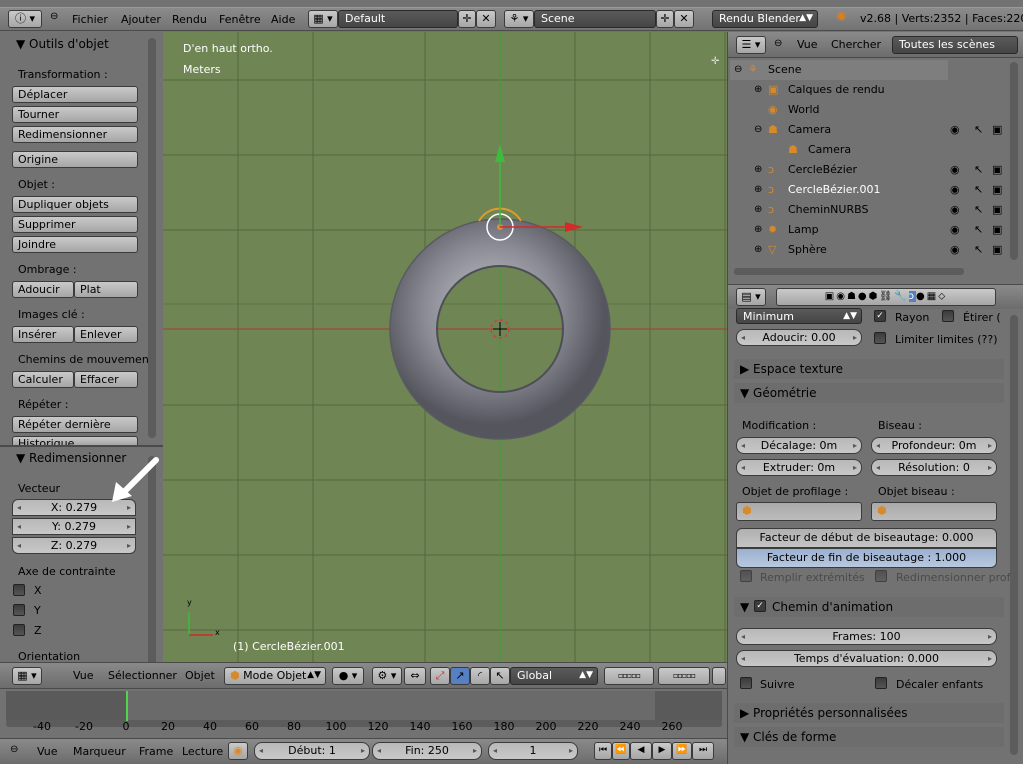 This screenshot has height=764, width=1023. What do you see at coordinates (934, 445) in the screenshot?
I see `depth-field: ◂ Profondeur: 0m ▸` at bounding box center [934, 445].